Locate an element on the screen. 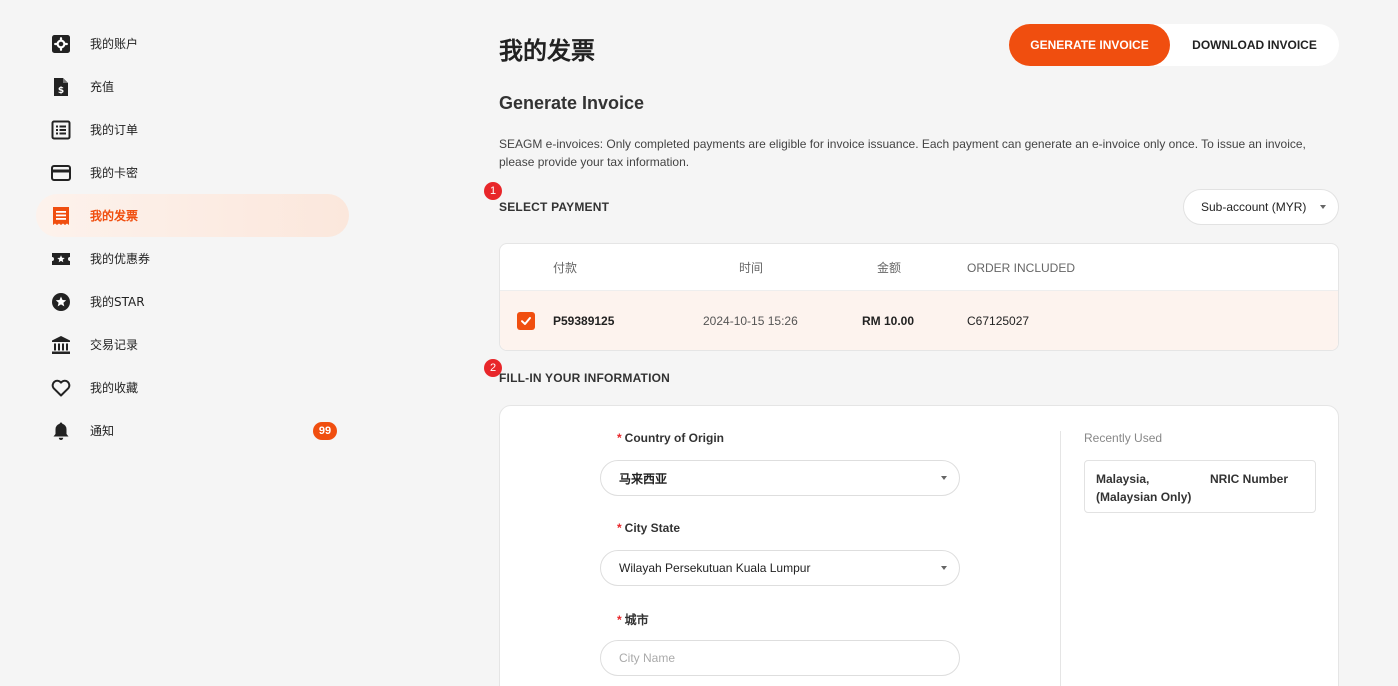  step-1-label: SELECT PAYMENT is located at coordinates (554, 207).